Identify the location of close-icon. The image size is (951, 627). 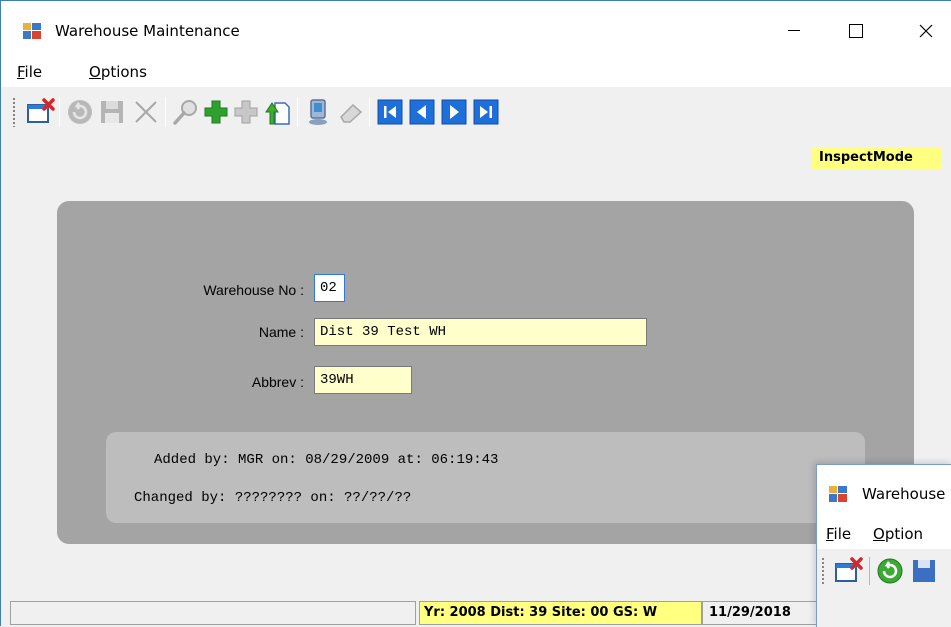
(926, 31).